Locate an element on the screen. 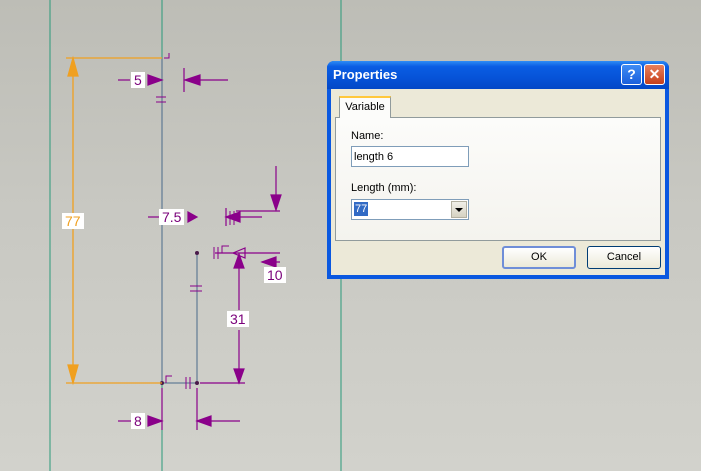 This screenshot has width=701, height=471. dialog-title: Properties is located at coordinates (365, 74).